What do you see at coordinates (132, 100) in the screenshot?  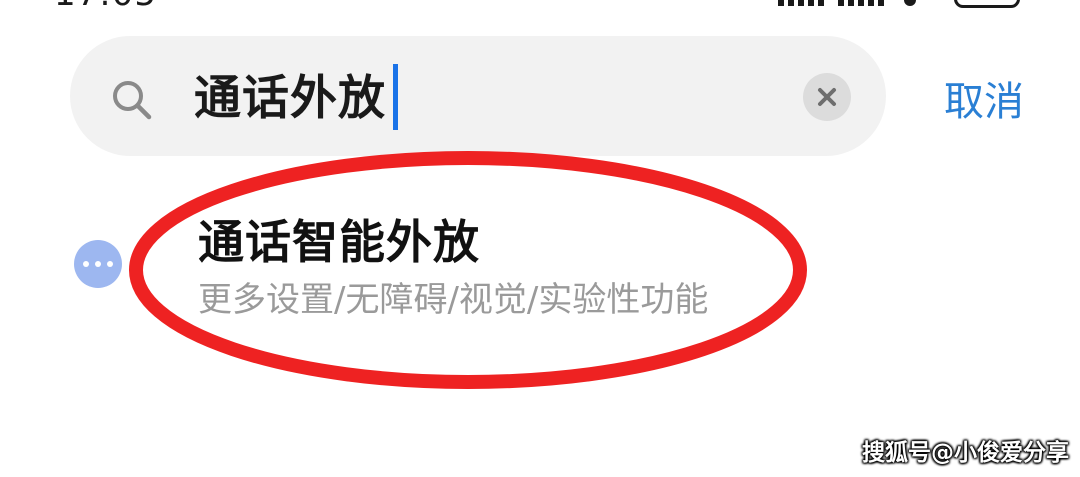 I see `search-icon` at bounding box center [132, 100].